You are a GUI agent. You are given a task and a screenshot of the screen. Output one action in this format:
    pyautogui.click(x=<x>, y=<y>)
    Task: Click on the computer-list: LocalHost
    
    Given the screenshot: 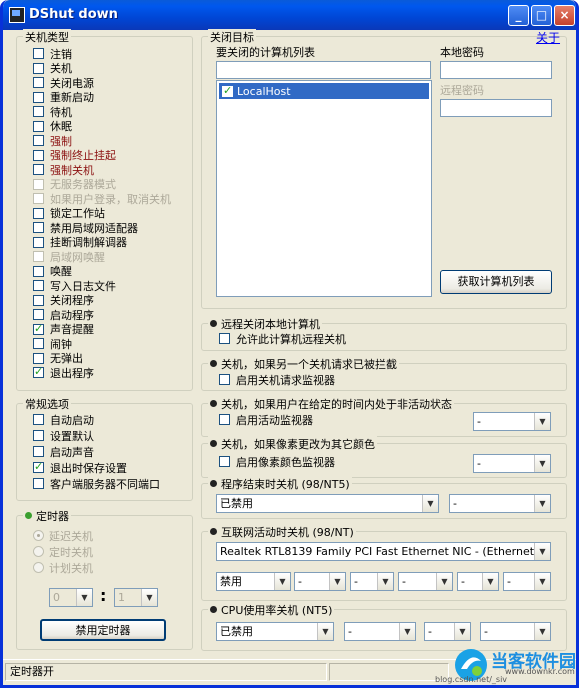 What is the action you would take?
    pyautogui.click(x=324, y=188)
    